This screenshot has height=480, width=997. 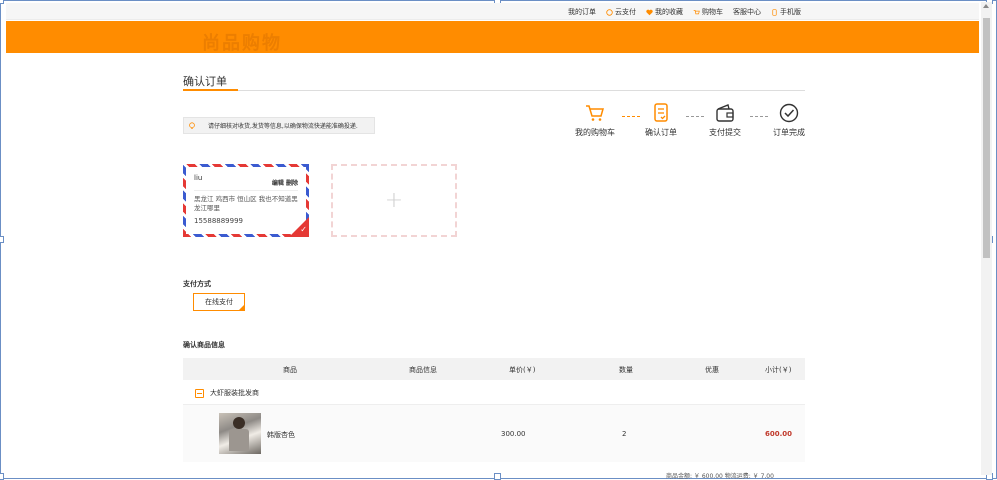 I want to click on scroll-up-arrow, so click(x=986, y=6).